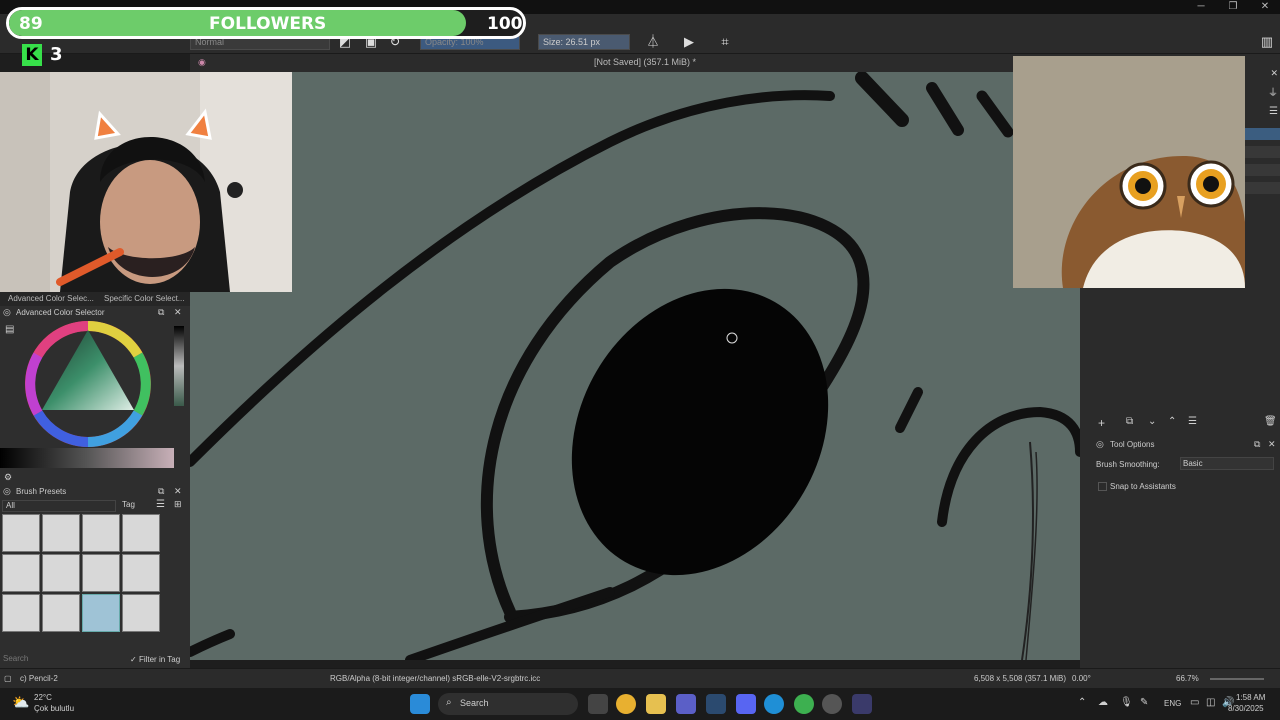 Image resolution: width=1280 pixels, height=720 pixels. I want to click on steam-icon, so click(716, 704).